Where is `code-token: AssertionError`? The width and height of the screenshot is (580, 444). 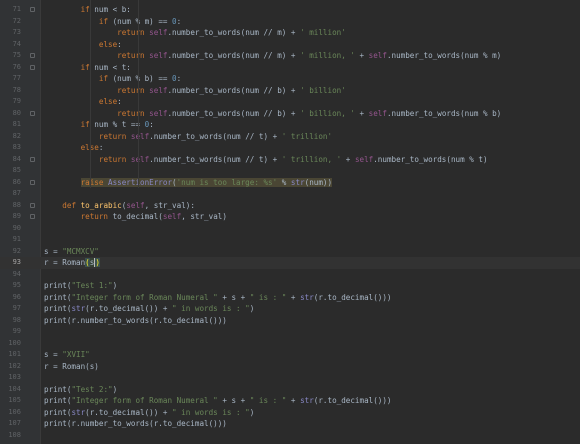 code-token: AssertionError is located at coordinates (140, 182).